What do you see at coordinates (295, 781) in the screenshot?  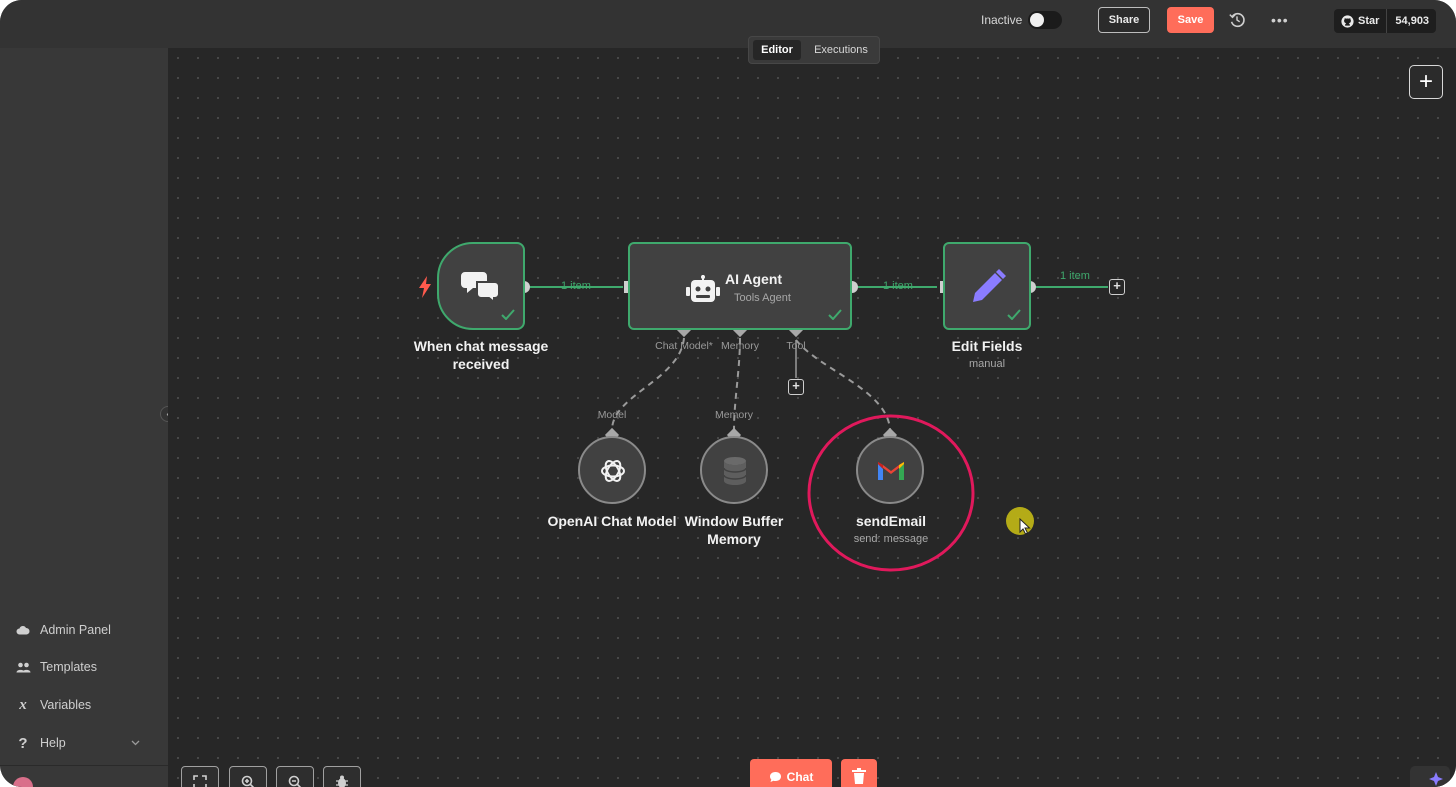 I see `zoom-out-icon` at bounding box center [295, 781].